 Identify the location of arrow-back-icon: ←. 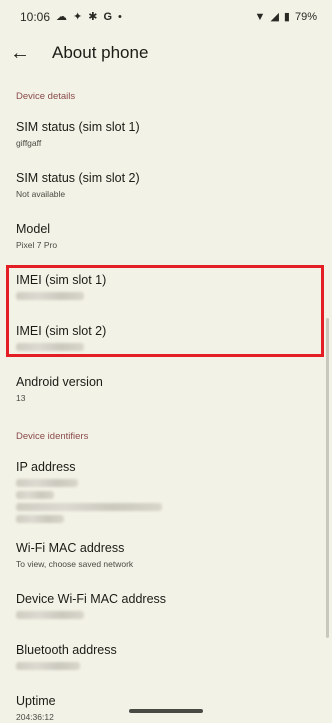
(20, 52).